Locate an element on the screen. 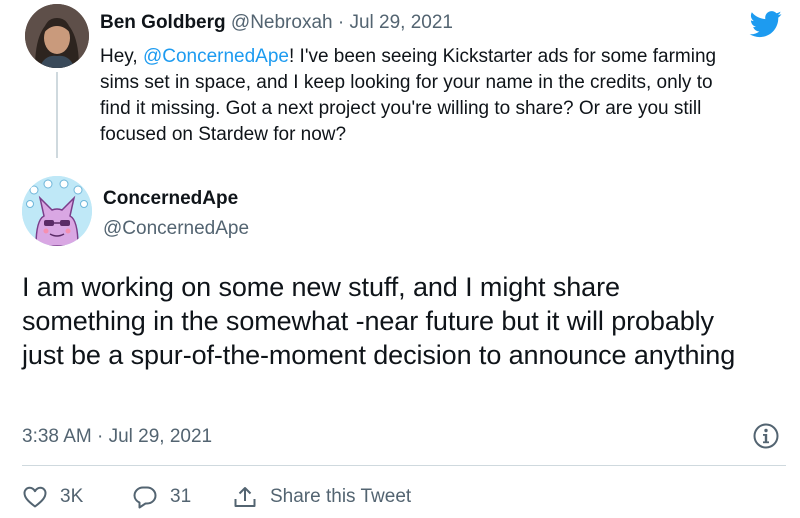 The height and width of the screenshot is (518, 800). heart-icon is located at coordinates (35, 497).